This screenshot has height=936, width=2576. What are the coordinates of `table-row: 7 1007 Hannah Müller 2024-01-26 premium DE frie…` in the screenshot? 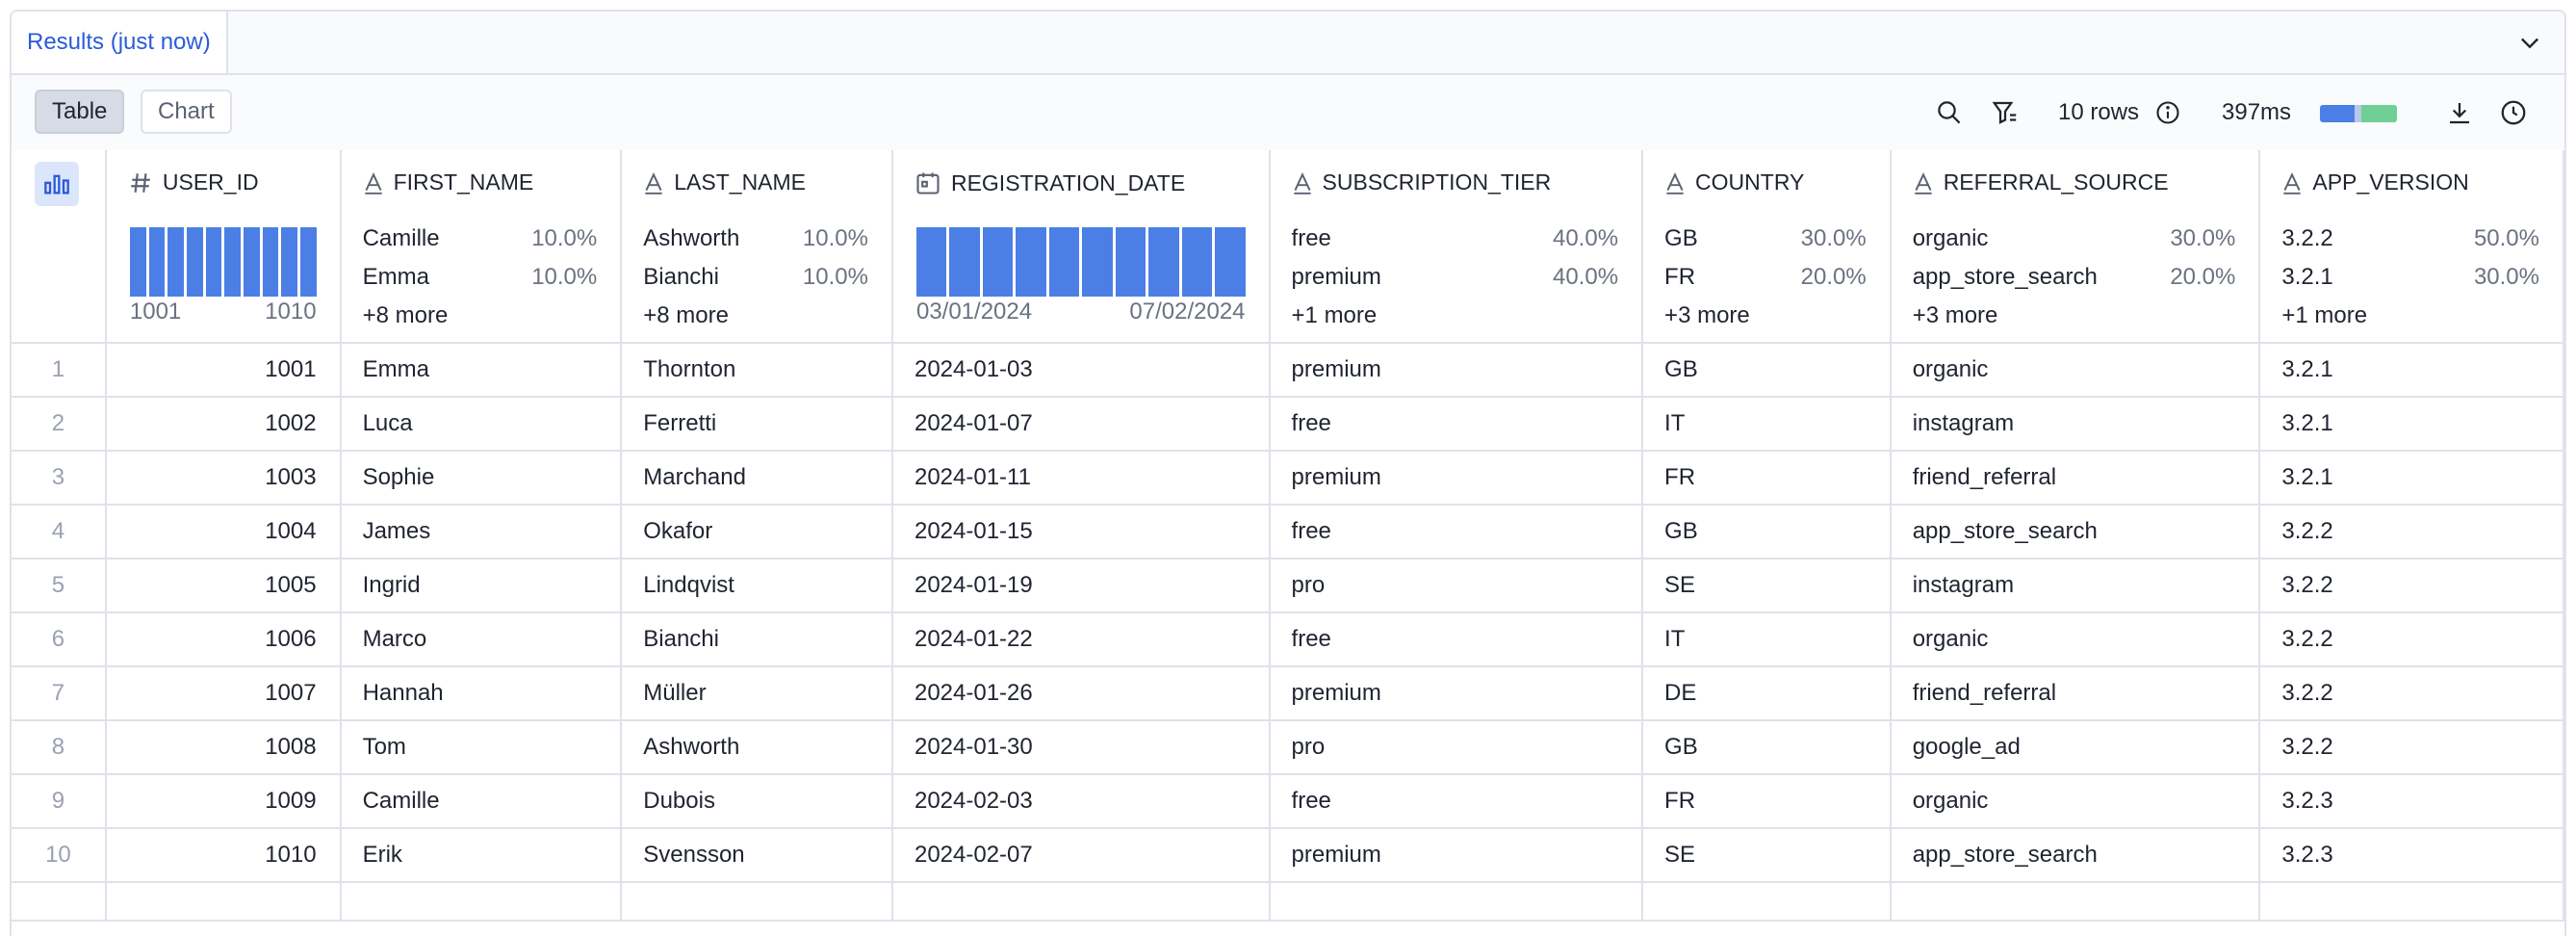 It's located at (1288, 693).